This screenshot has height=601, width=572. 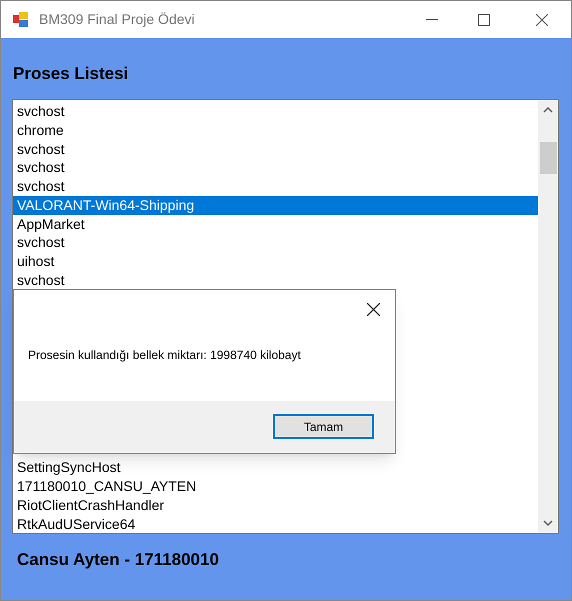 What do you see at coordinates (275, 467) in the screenshot?
I see `list-item: SettingSyncHost` at bounding box center [275, 467].